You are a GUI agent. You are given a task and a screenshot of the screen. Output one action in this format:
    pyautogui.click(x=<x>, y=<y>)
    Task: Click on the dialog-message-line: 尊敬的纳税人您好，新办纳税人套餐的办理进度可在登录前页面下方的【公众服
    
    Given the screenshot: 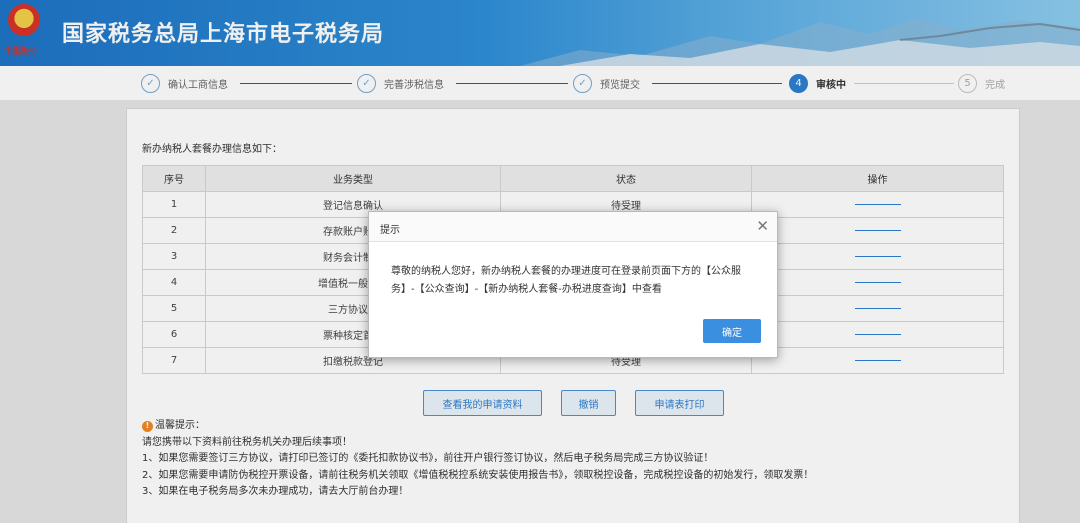 What is the action you would take?
    pyautogui.click(x=566, y=271)
    